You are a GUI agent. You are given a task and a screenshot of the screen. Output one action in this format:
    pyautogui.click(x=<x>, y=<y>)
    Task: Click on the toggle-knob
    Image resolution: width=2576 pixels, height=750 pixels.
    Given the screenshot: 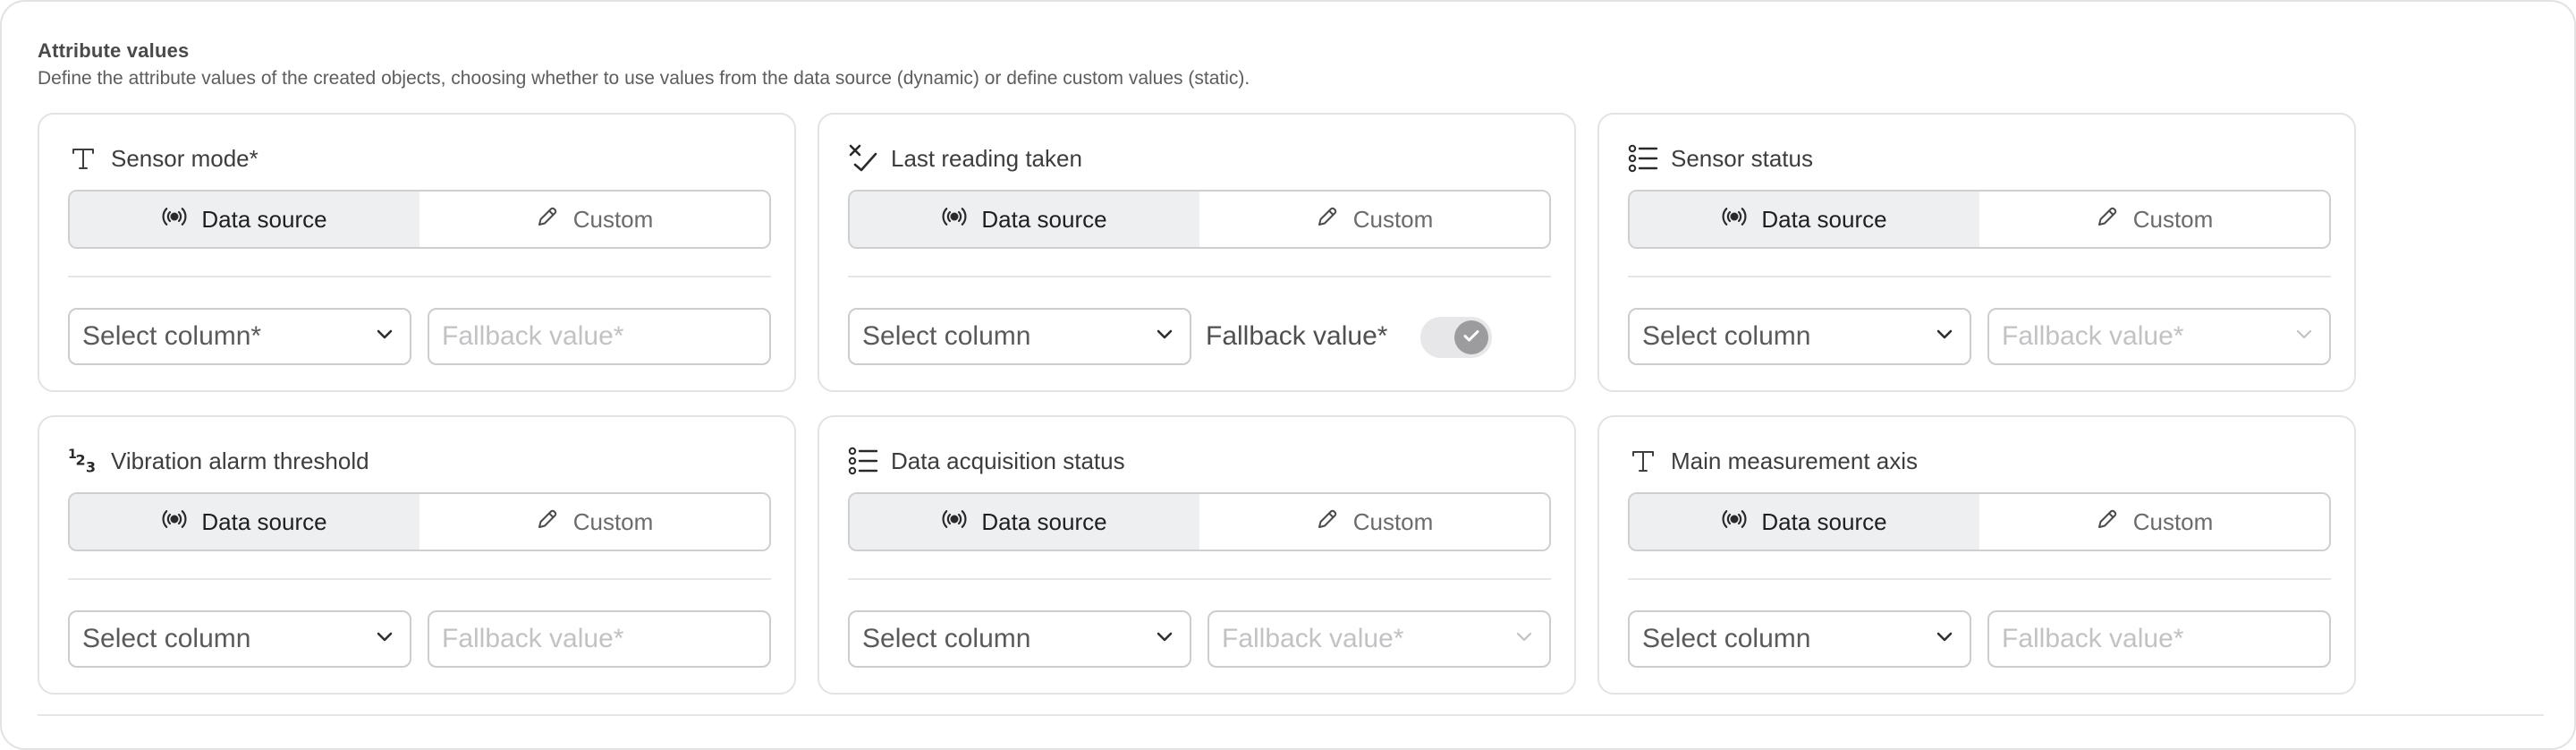 What is the action you would take?
    pyautogui.click(x=1471, y=337)
    